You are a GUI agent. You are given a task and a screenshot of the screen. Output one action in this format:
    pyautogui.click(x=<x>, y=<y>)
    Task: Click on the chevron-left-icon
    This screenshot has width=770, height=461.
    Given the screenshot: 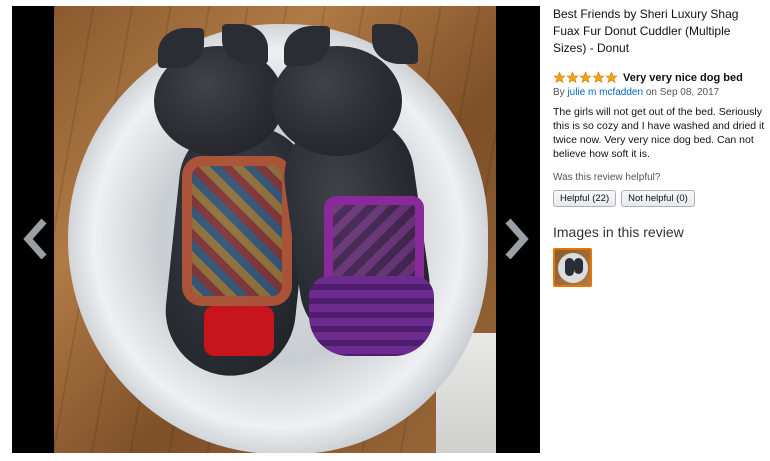 What is the action you would take?
    pyautogui.click(x=35, y=239)
    